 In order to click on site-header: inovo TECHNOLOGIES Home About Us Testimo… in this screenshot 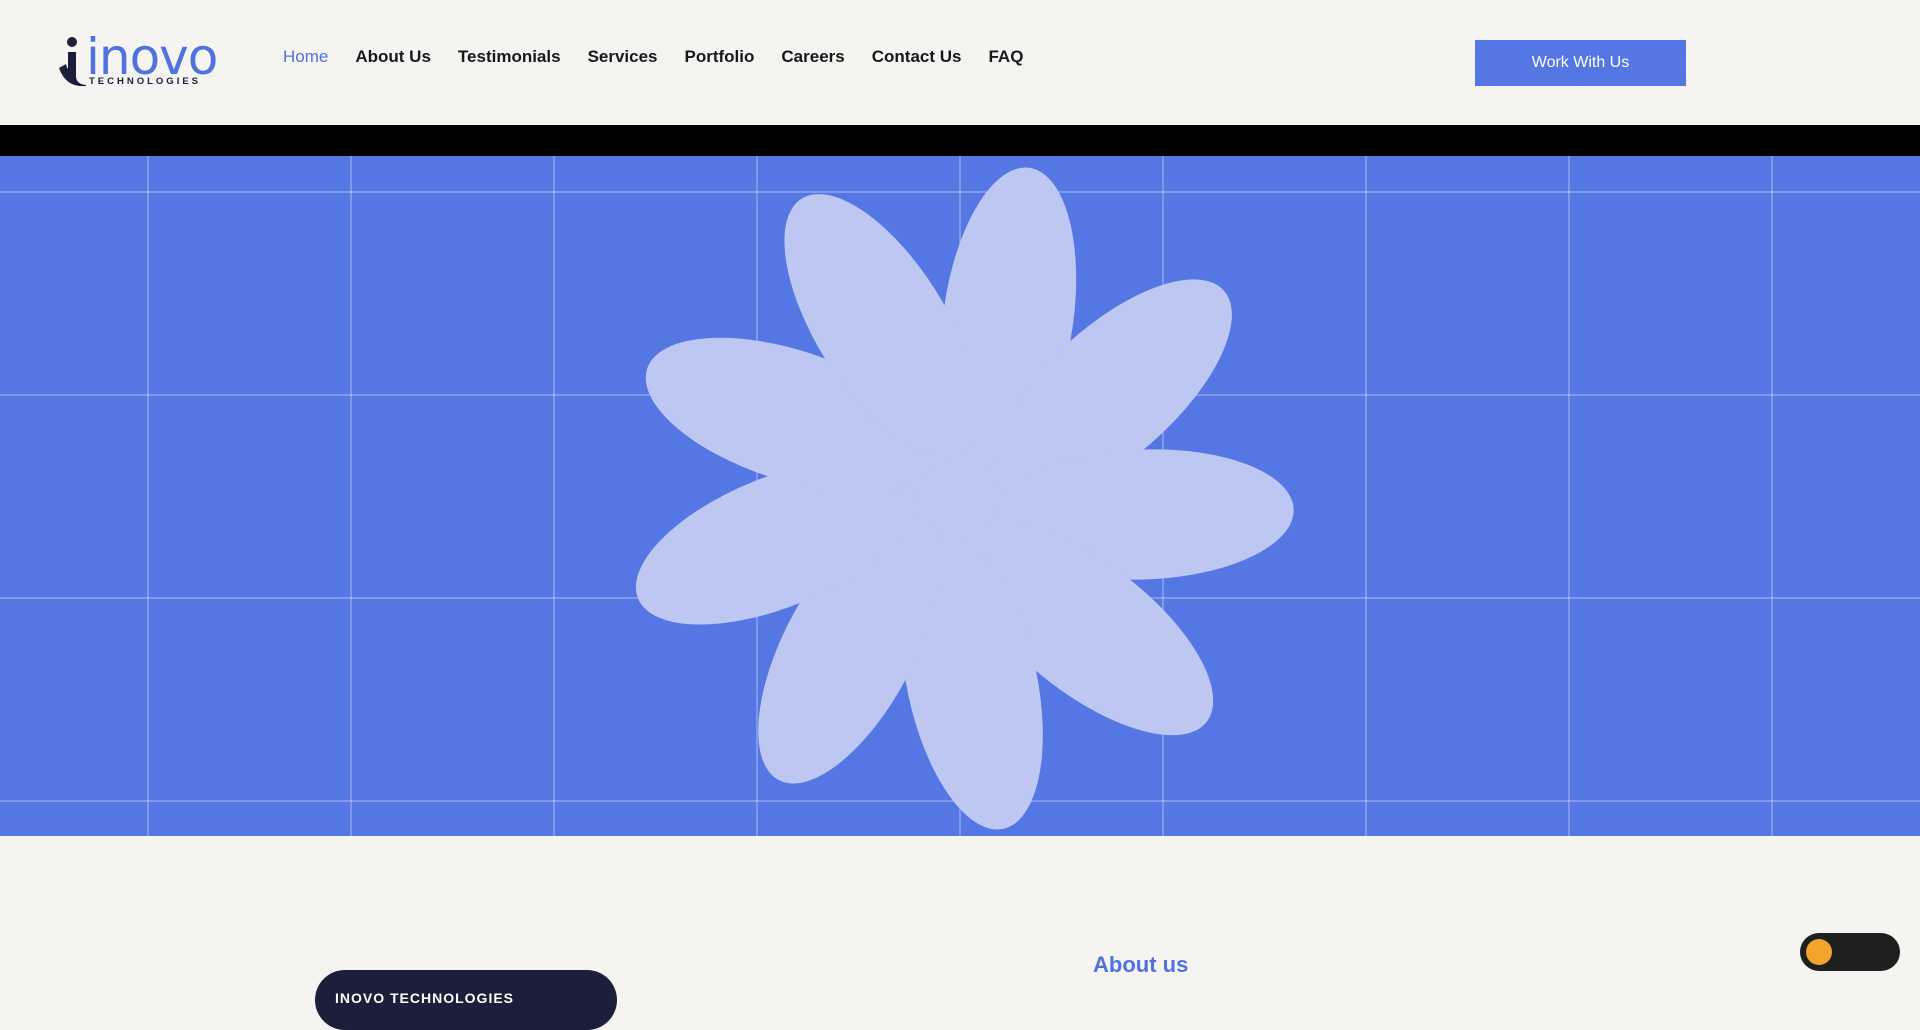, I will do `click(960, 62)`.